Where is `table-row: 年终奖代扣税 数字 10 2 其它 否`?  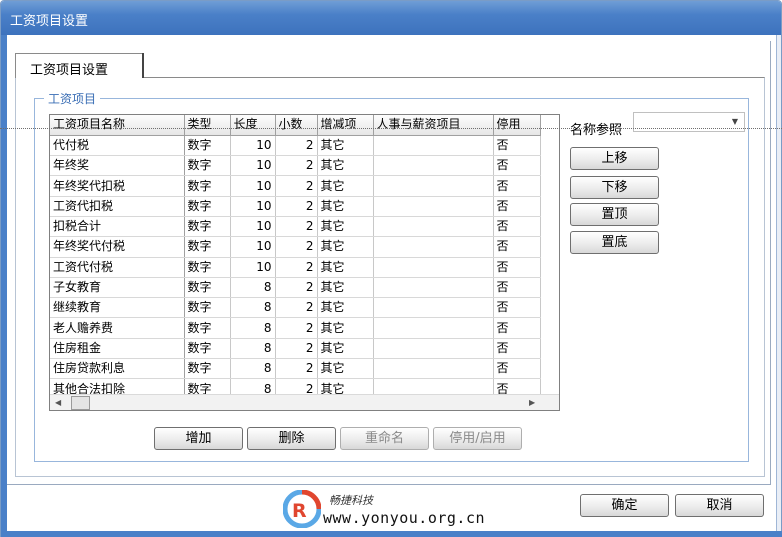
table-row: 年终奖代扣税 数字 10 2 其它 否 is located at coordinates (295, 186).